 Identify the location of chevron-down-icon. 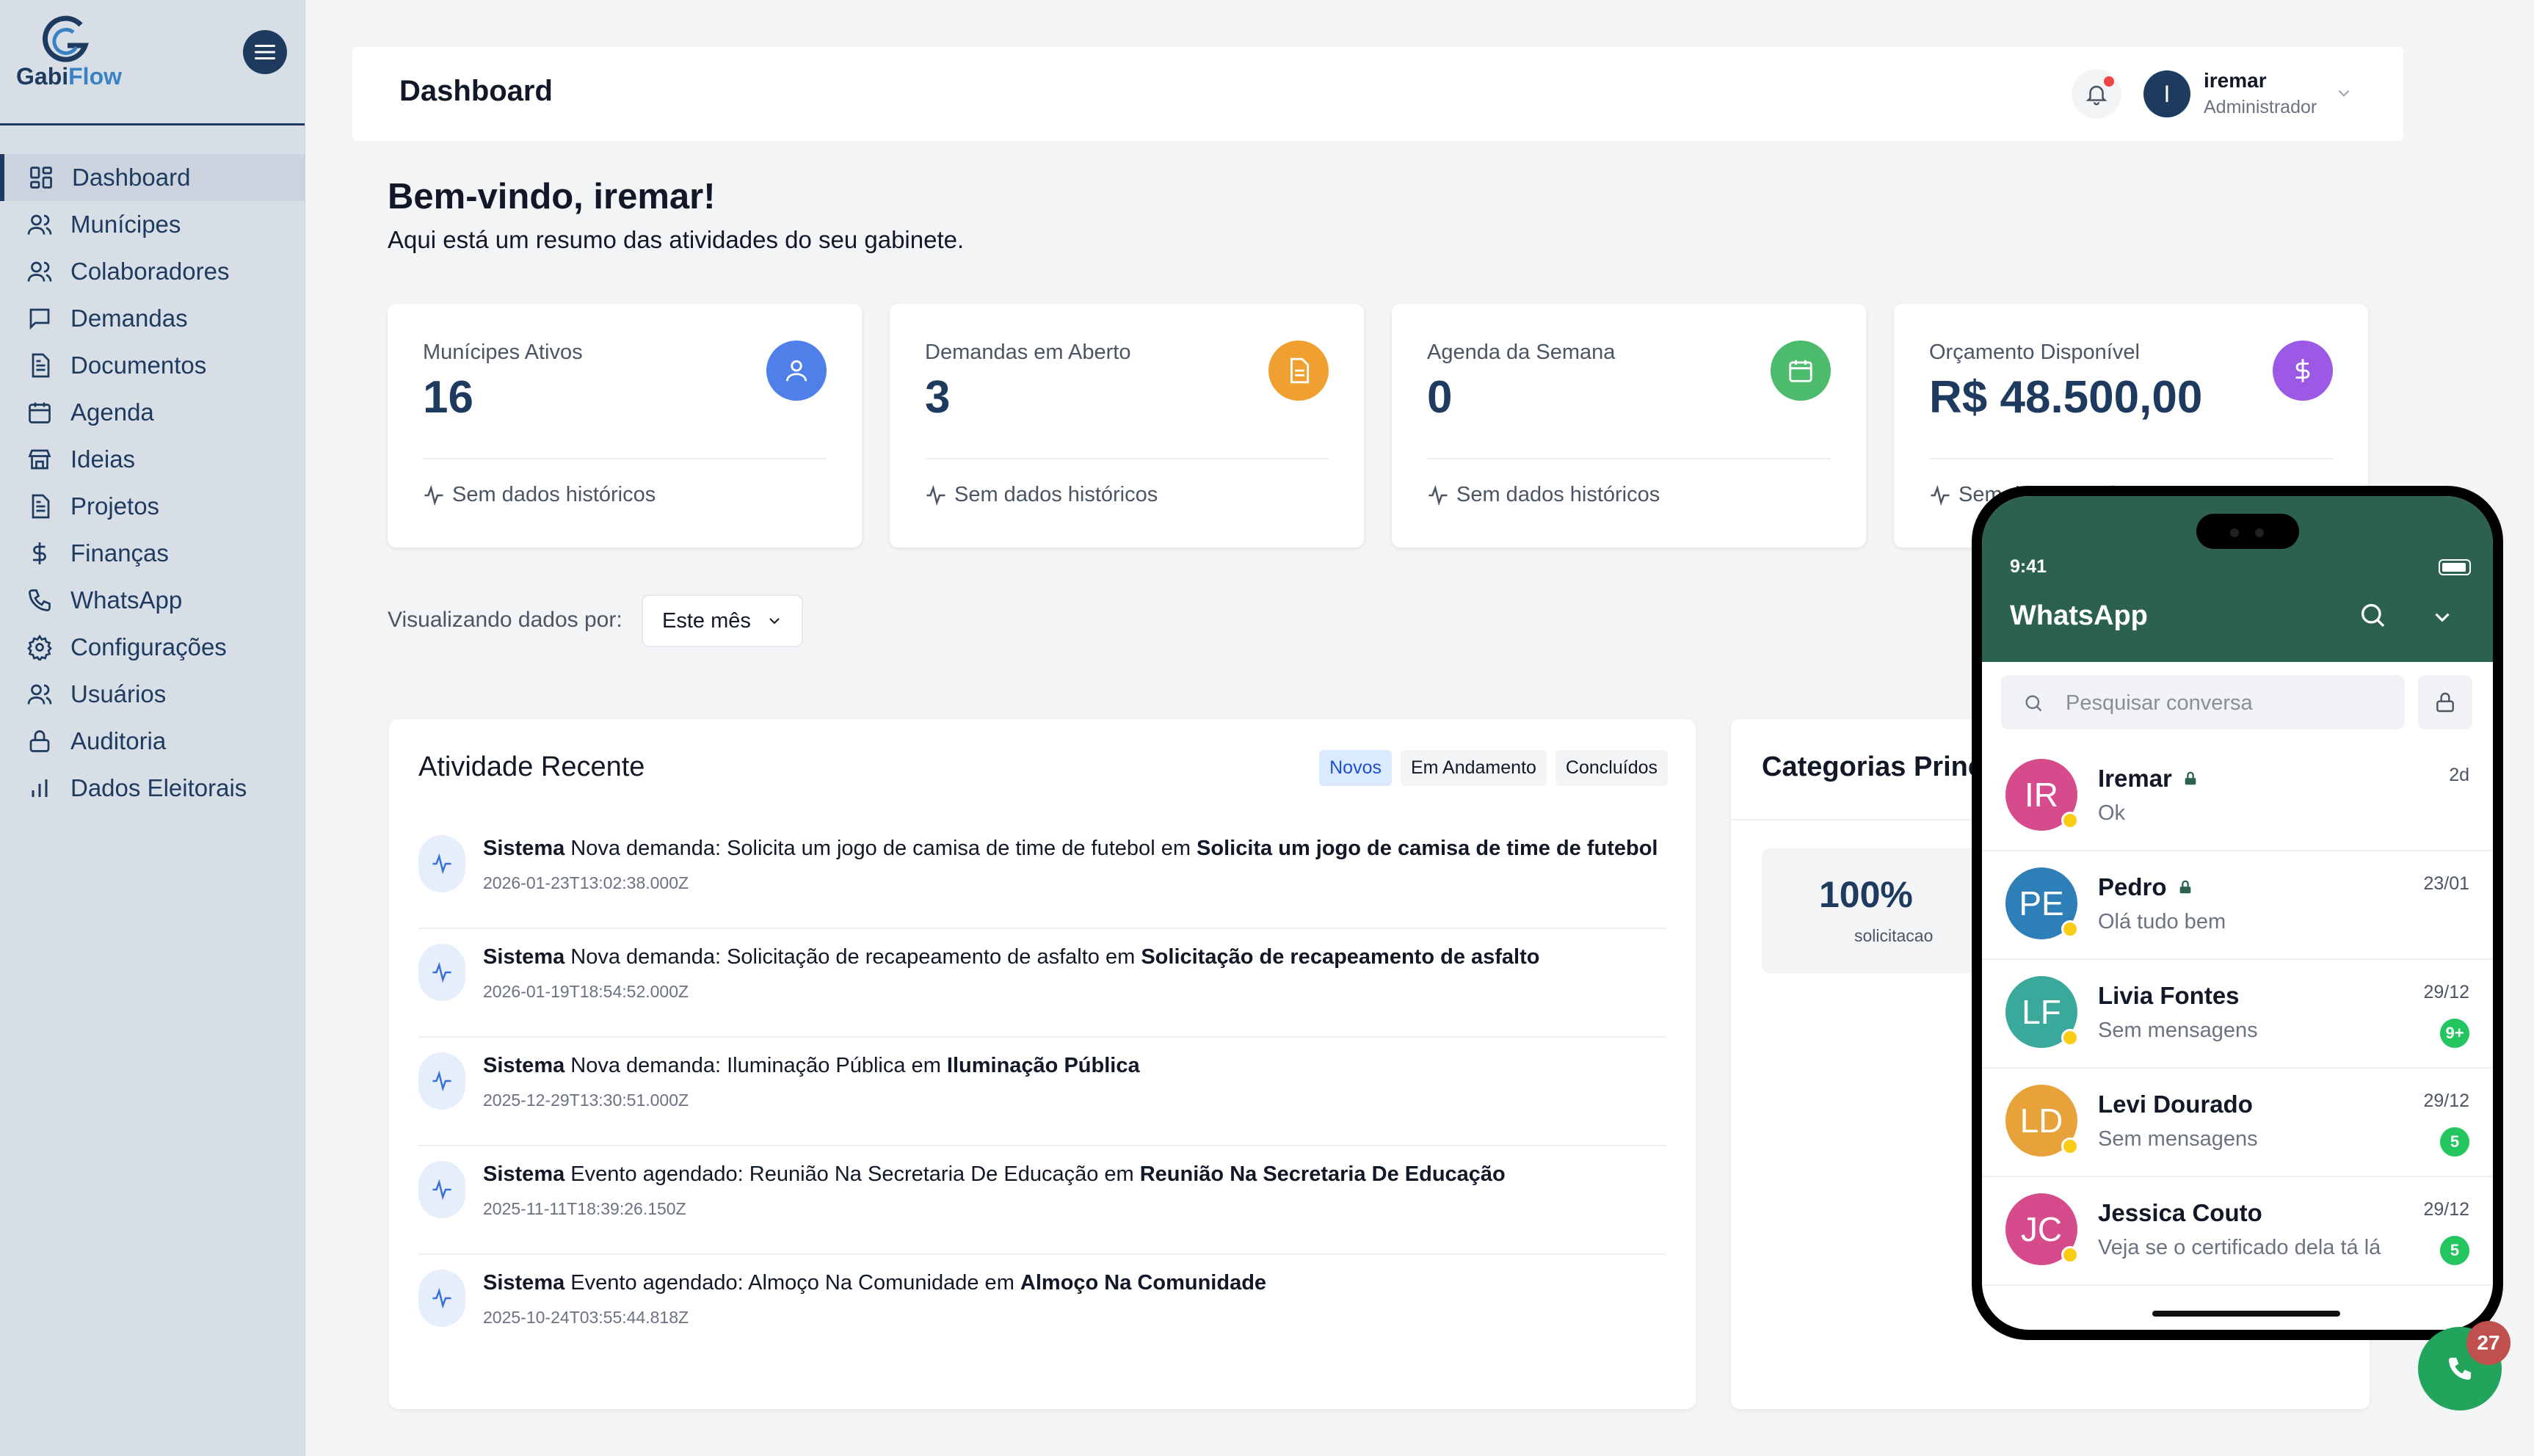
(2442, 617).